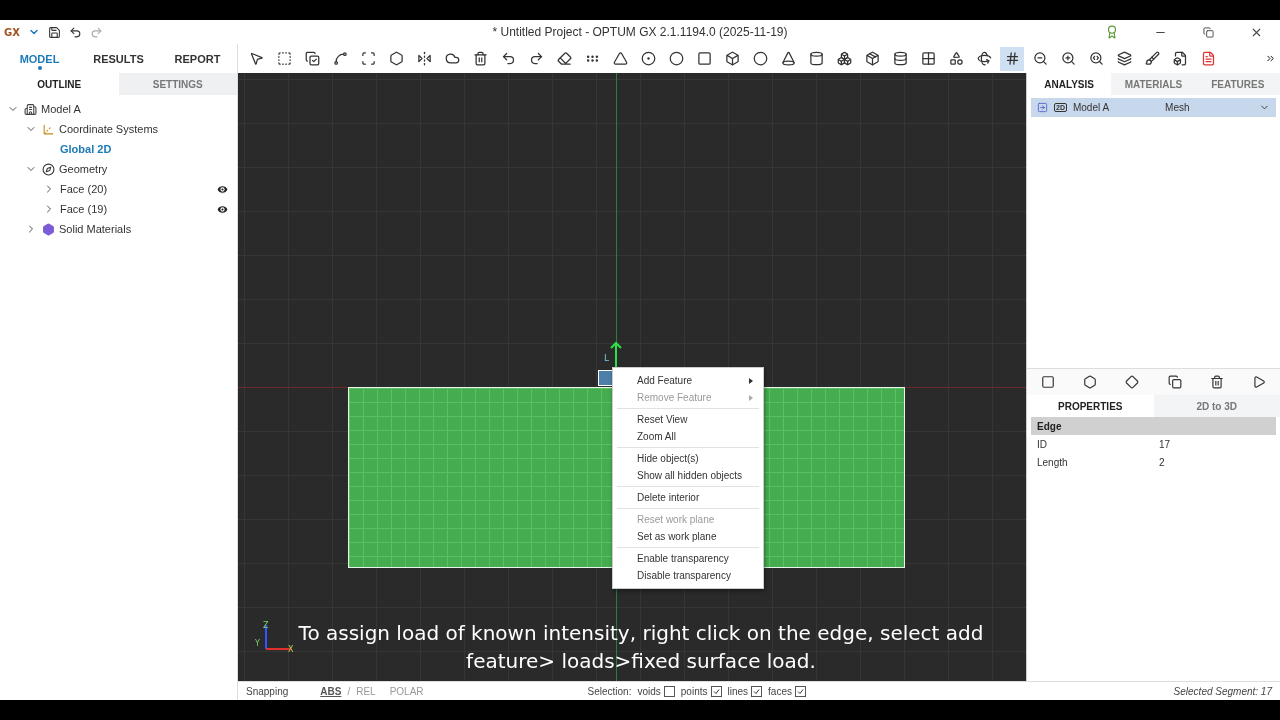  I want to click on section-header: Edge, so click(1153, 426).